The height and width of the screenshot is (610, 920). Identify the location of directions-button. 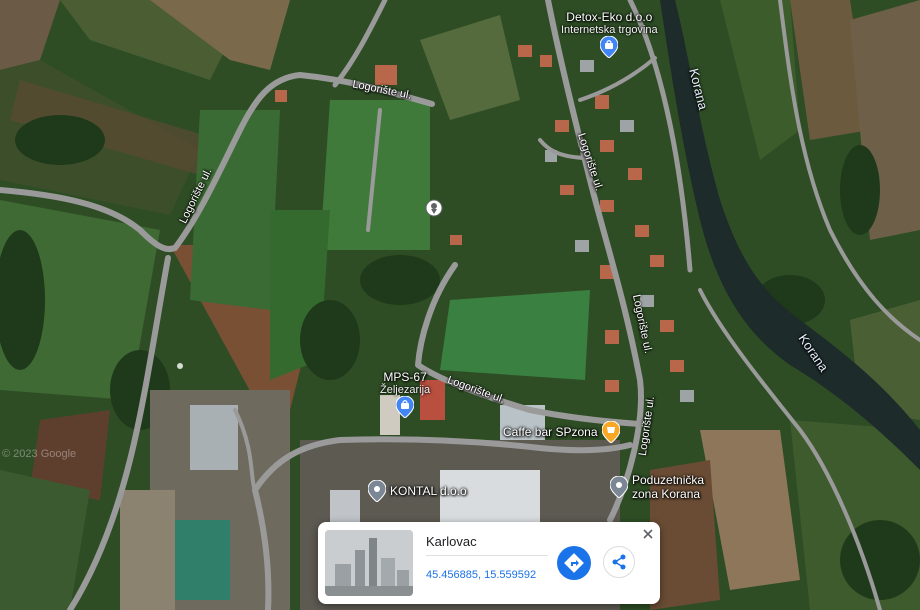
(574, 563).